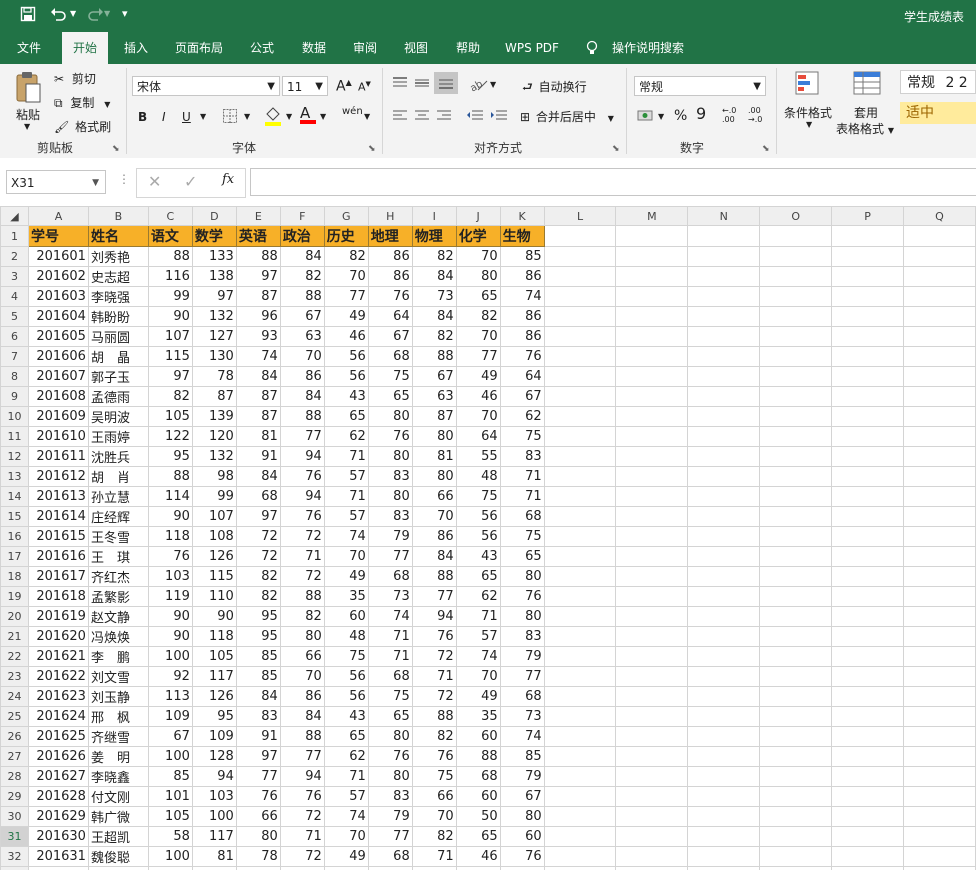 The image size is (976, 870). What do you see at coordinates (796, 216) in the screenshot?
I see `column-header: O` at bounding box center [796, 216].